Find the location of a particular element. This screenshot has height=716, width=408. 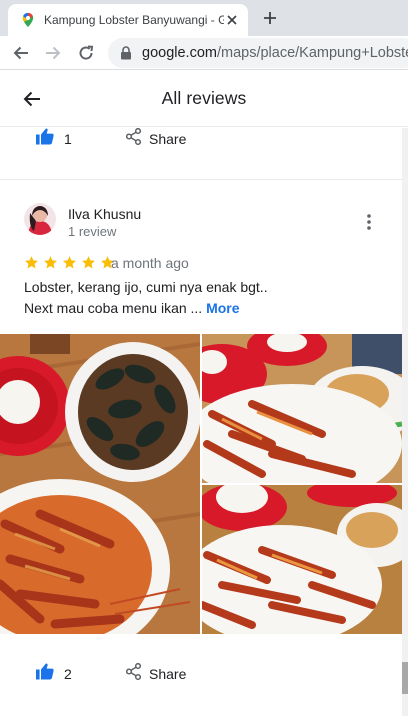

browser-toolbar: google.com/maps/place/Kampung+Lobster is located at coordinates (204, 53).